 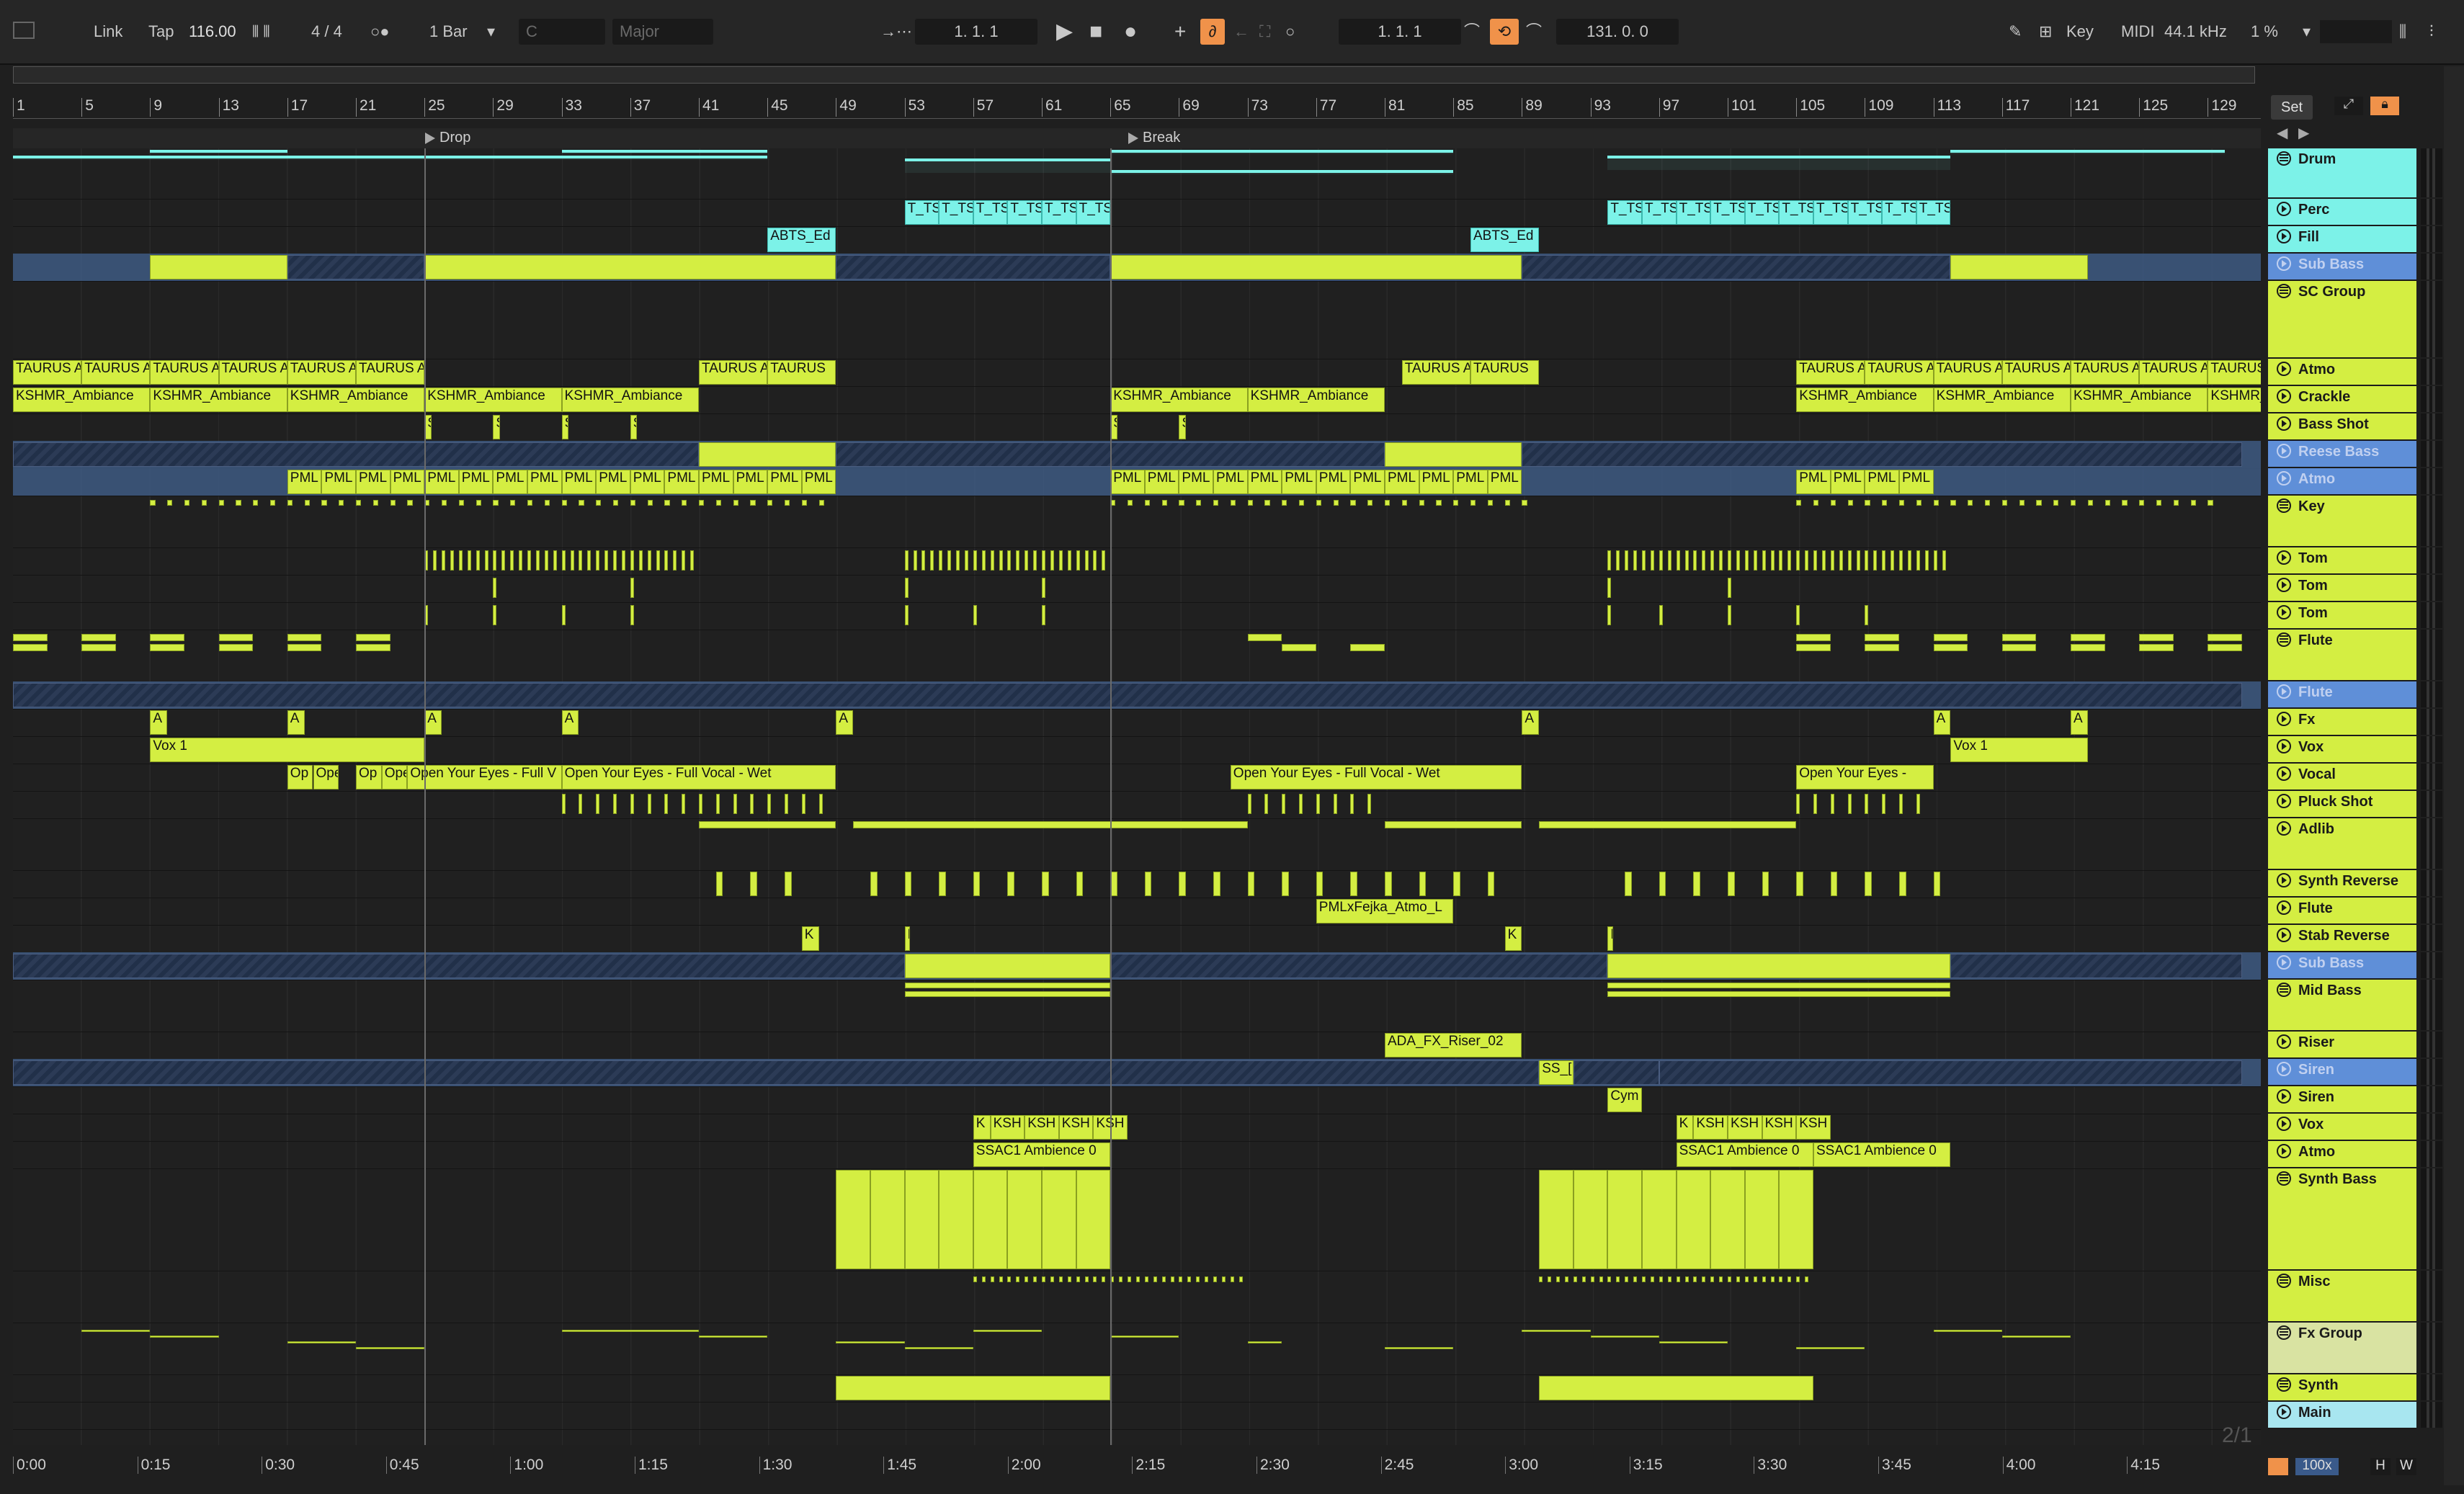 I want to click on loop-switch-icon: ⟲, so click(x=1504, y=32).